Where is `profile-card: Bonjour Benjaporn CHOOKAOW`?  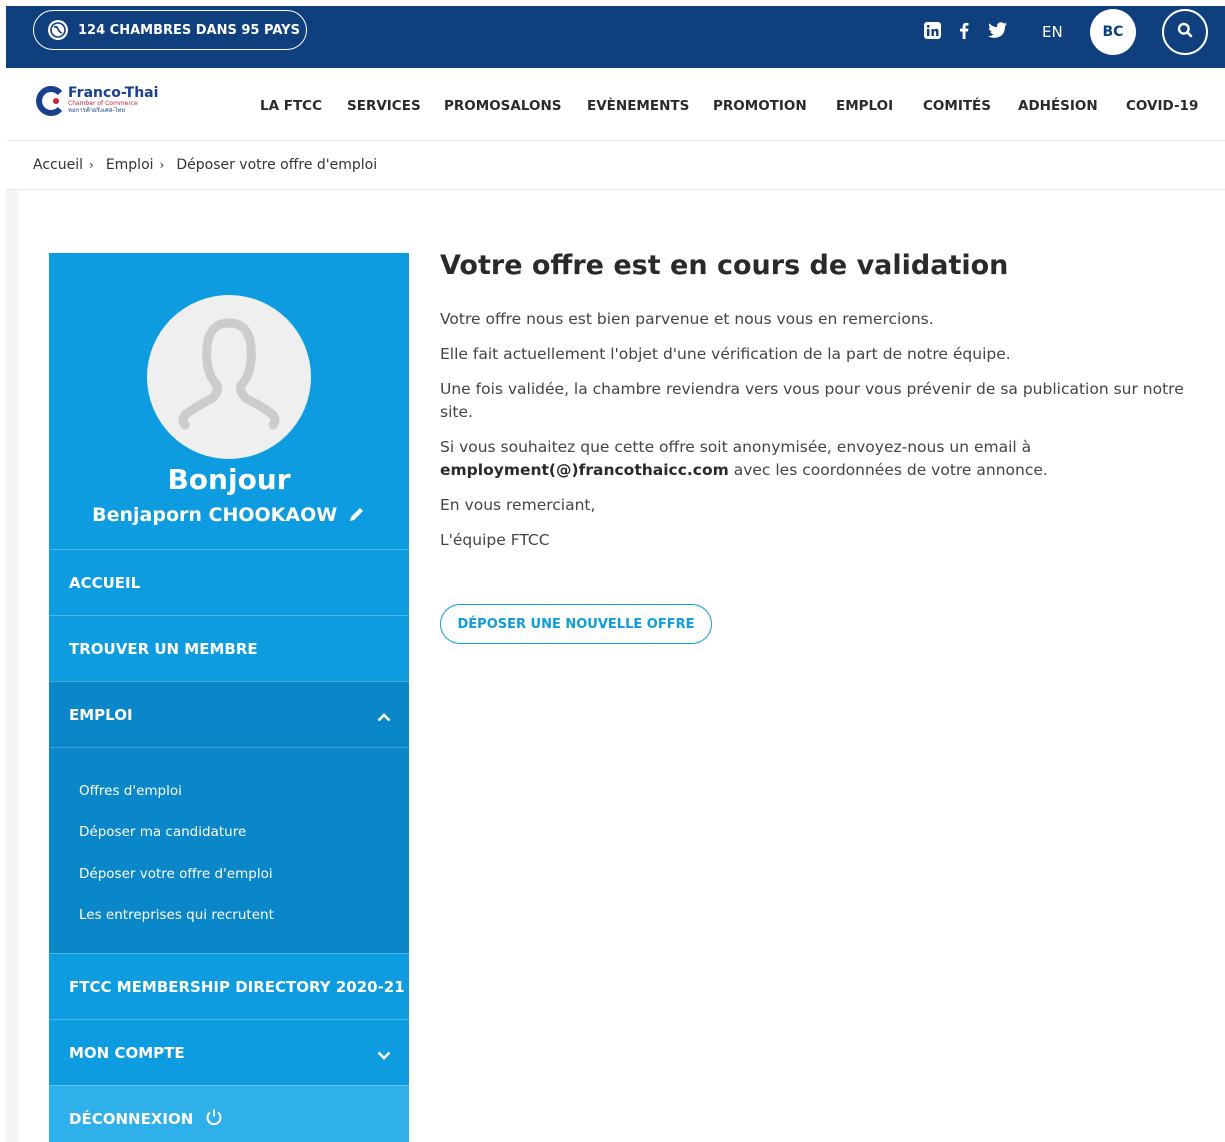 profile-card: Bonjour Benjaporn CHOOKAOW is located at coordinates (229, 401).